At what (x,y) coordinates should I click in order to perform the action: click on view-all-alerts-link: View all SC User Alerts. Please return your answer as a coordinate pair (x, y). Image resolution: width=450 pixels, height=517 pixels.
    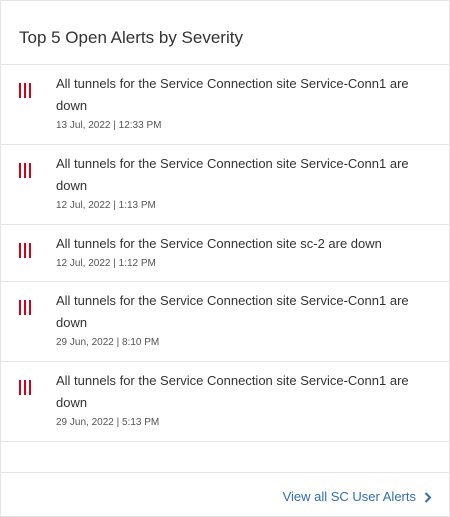
    Looking at the image, I should click on (357, 497).